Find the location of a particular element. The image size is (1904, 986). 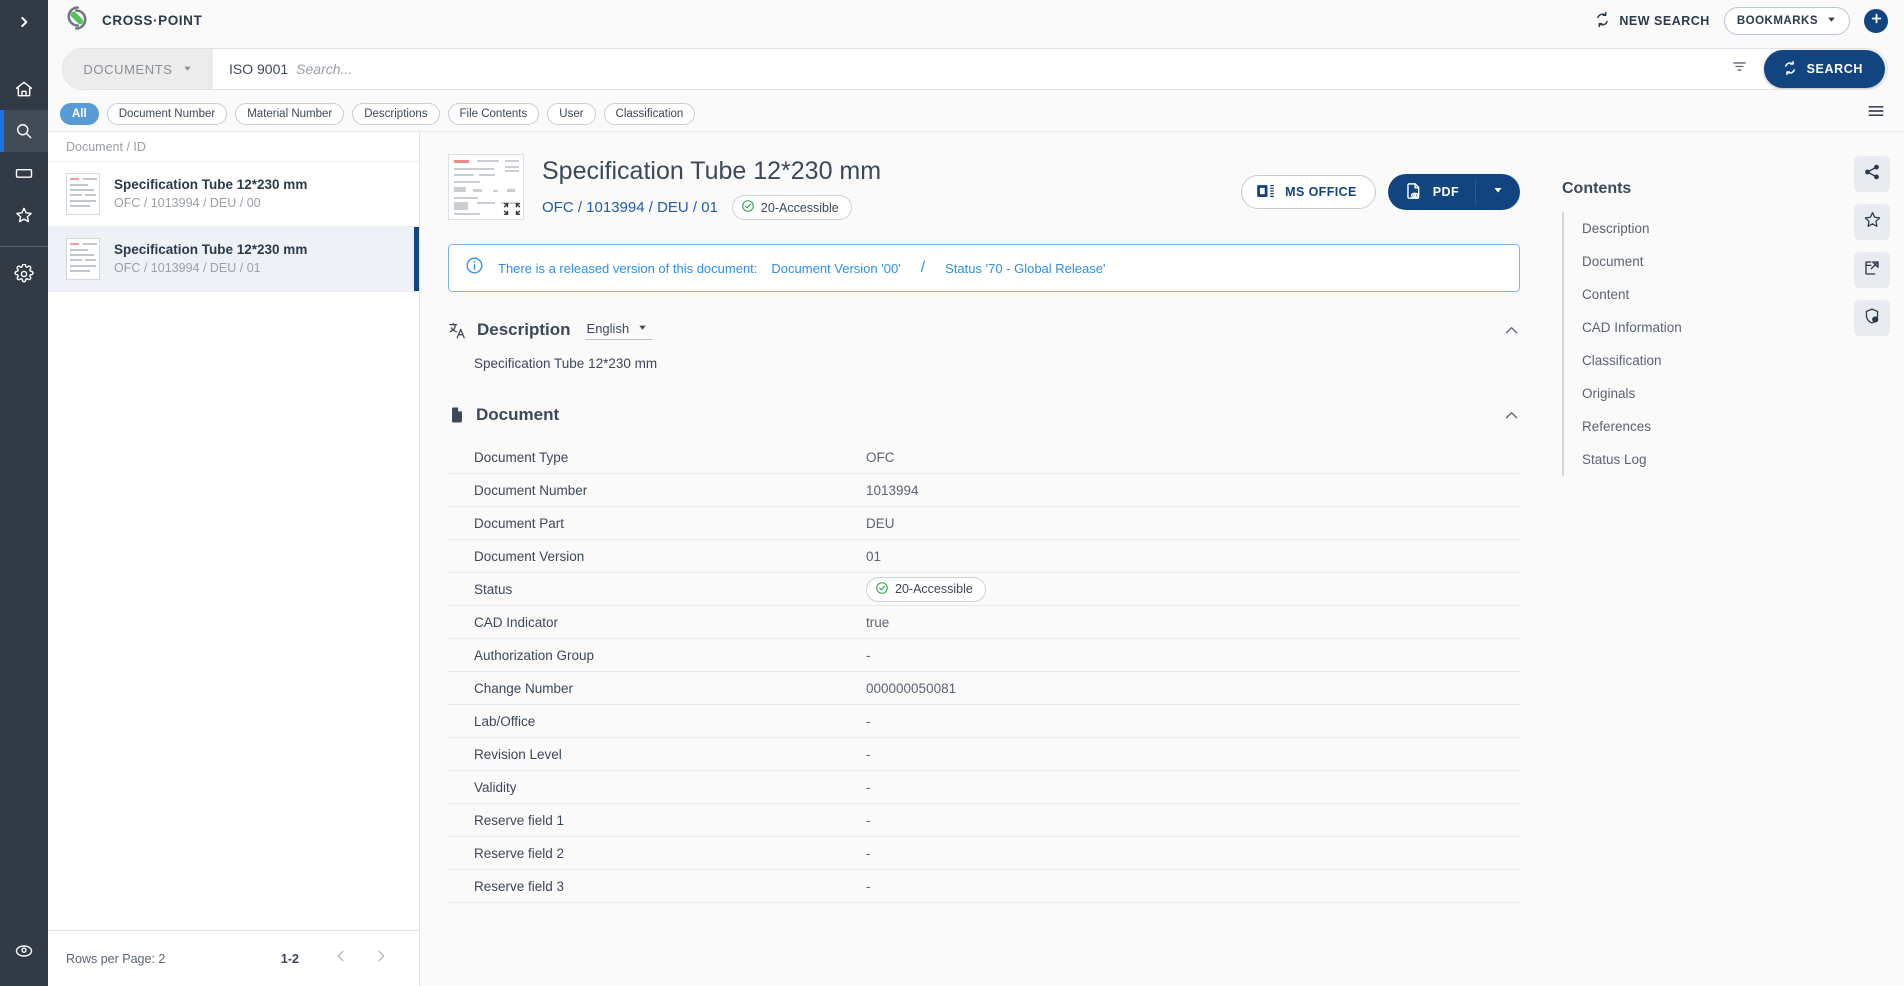

bookmarks-label: BOOKMARKS is located at coordinates (1777, 20).